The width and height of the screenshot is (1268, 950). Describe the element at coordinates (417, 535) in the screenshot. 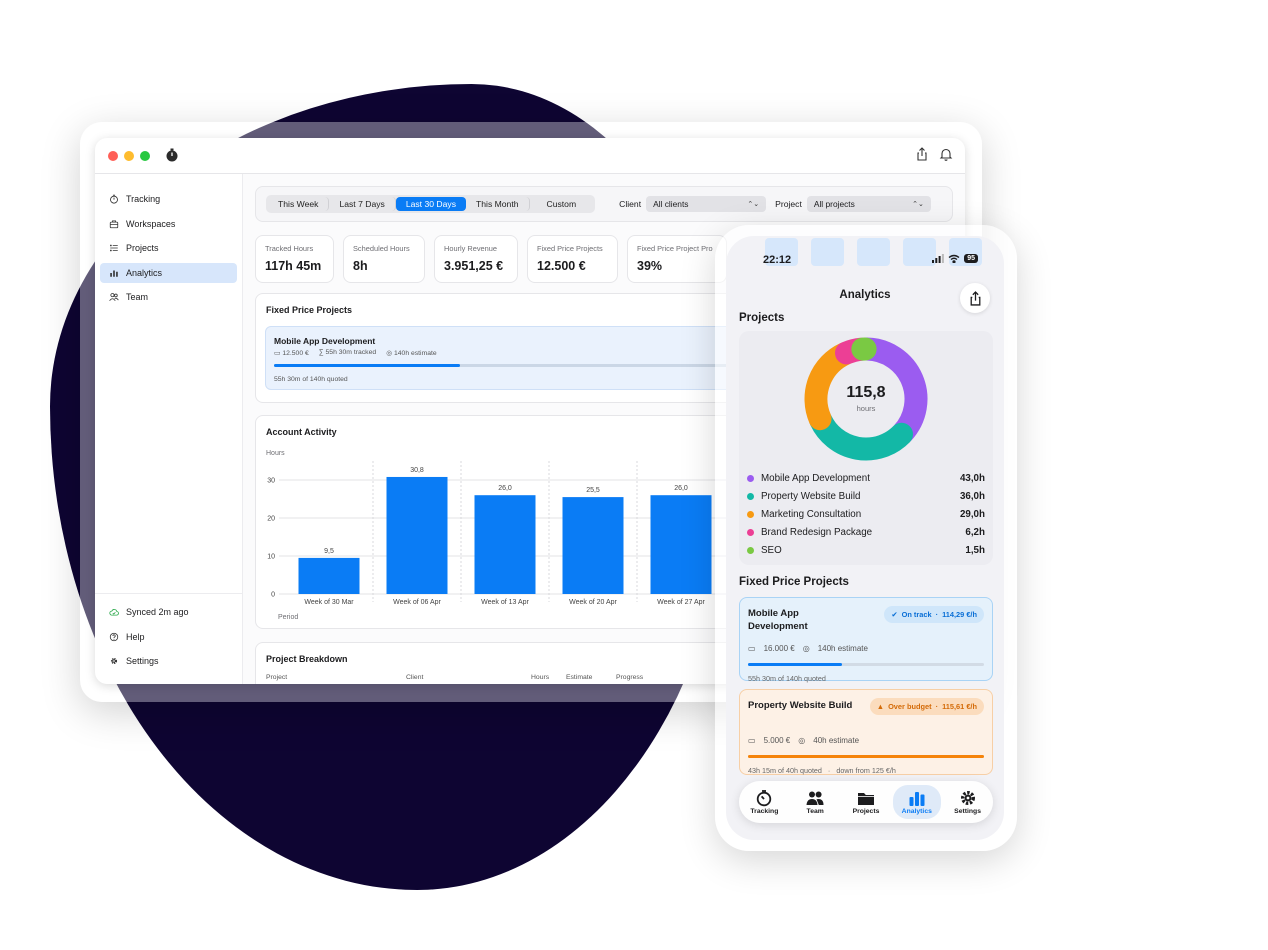

I see `bar-week-of-06-apr` at that location.